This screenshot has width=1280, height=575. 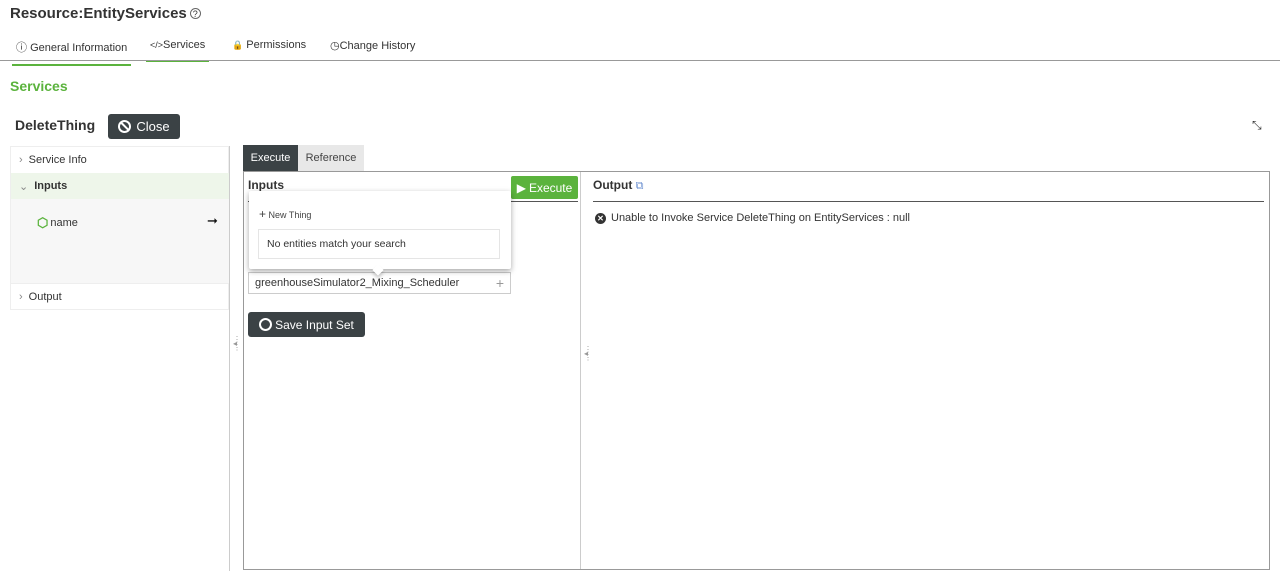 I want to click on divider, so click(x=928, y=201).